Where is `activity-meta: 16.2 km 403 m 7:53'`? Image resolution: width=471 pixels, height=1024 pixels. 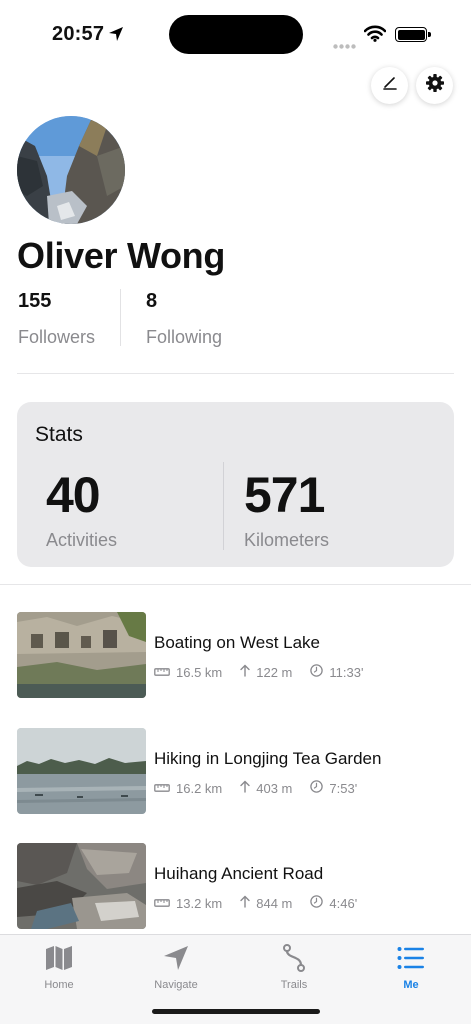
activity-meta: 16.2 km 403 m 7:53' is located at coordinates (264, 788).